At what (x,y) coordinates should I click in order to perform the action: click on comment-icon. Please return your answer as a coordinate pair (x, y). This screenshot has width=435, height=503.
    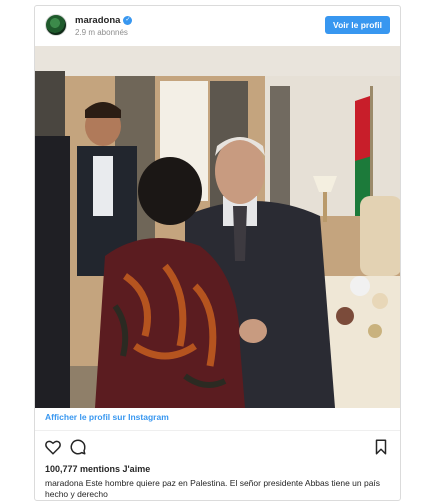
    Looking at the image, I should click on (78, 447).